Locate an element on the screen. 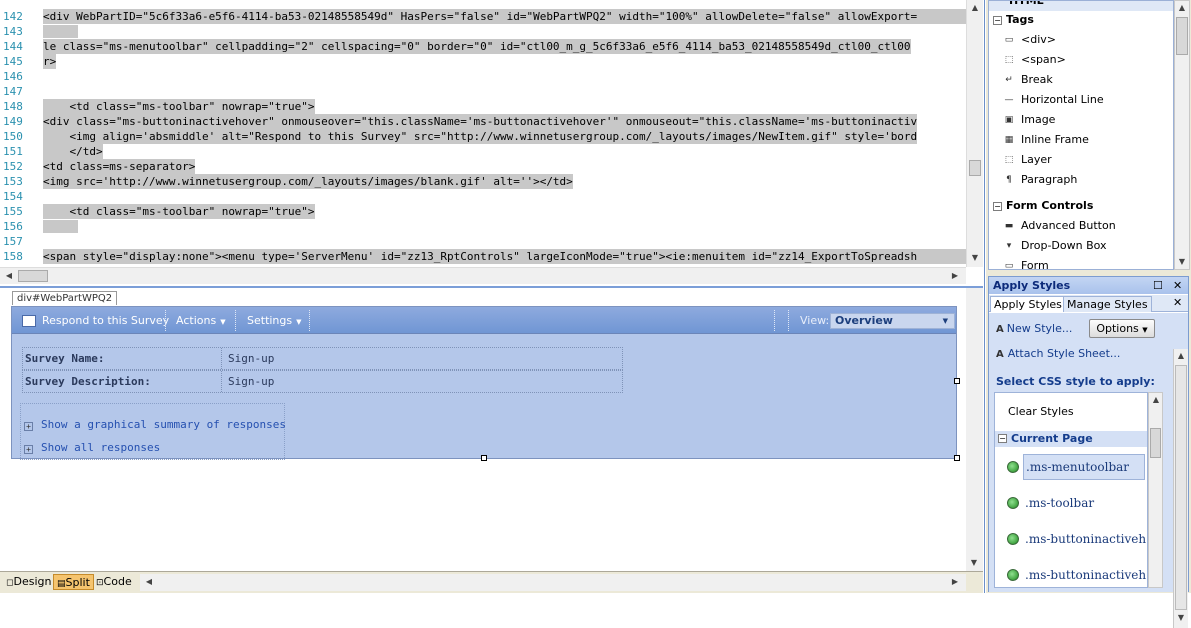 The image size is (1191, 628). css-style-item: .ms-toolbar is located at coordinates (1071, 503).